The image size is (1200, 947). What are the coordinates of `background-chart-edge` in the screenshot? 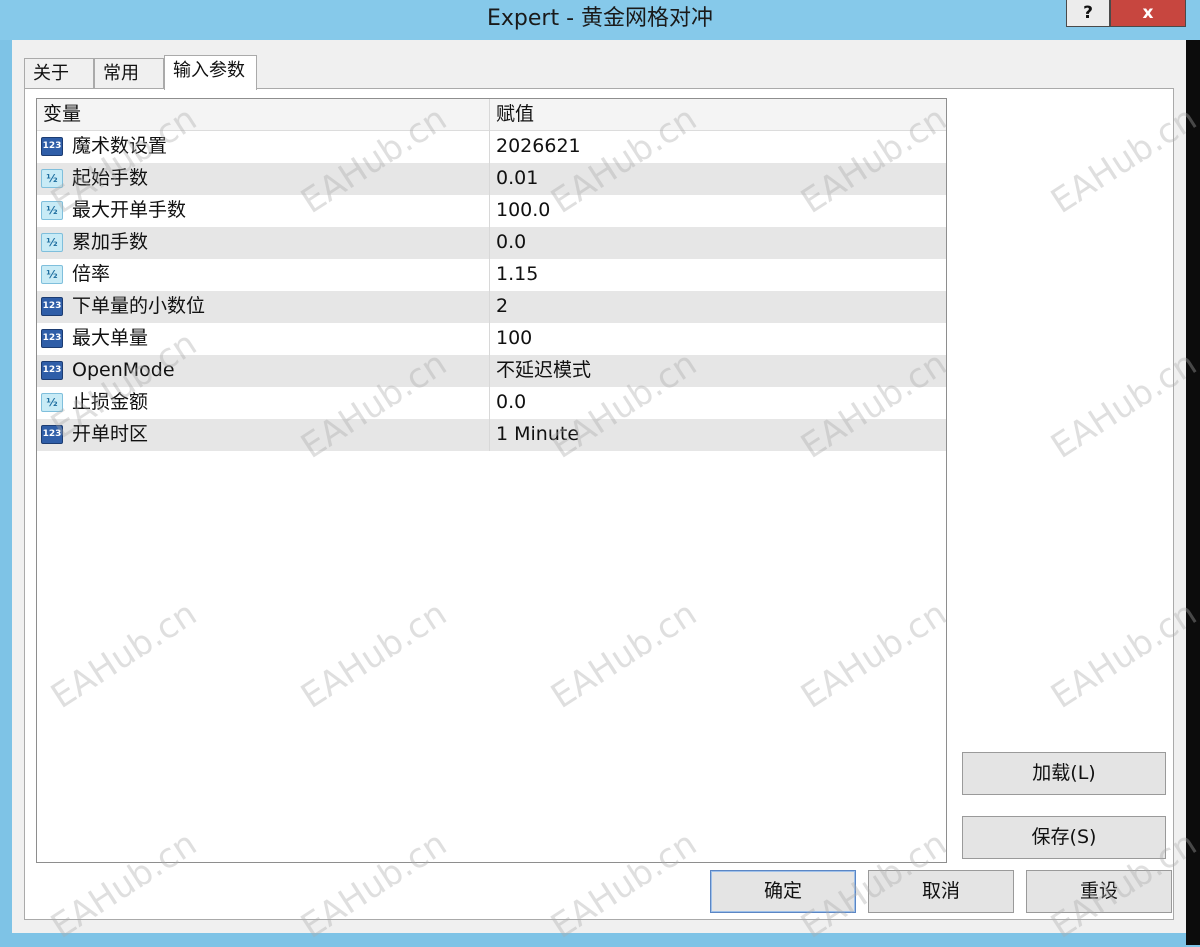 It's located at (1193, 492).